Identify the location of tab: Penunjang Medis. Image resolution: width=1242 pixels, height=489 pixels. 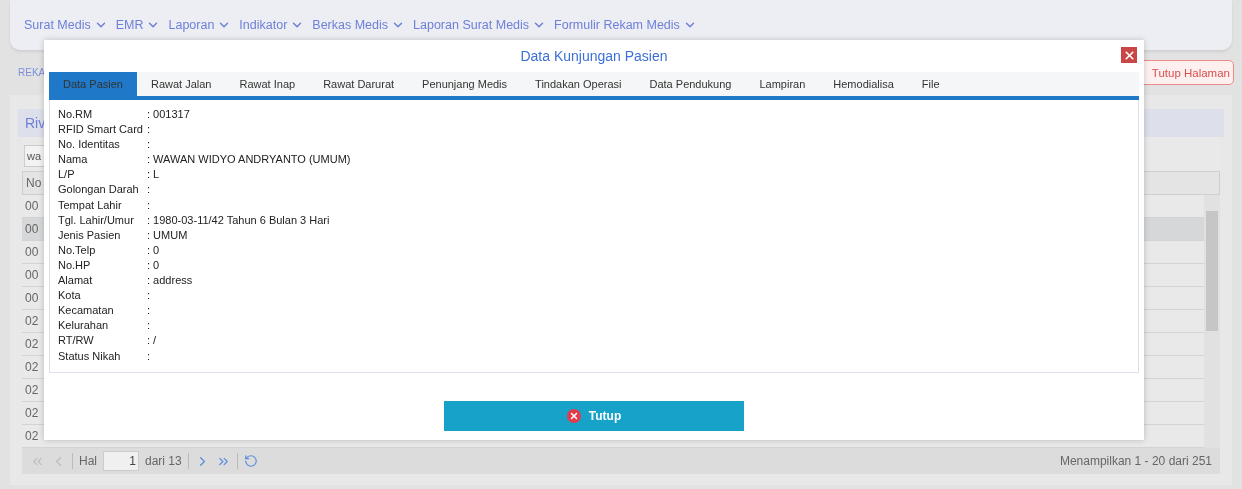
(465, 84).